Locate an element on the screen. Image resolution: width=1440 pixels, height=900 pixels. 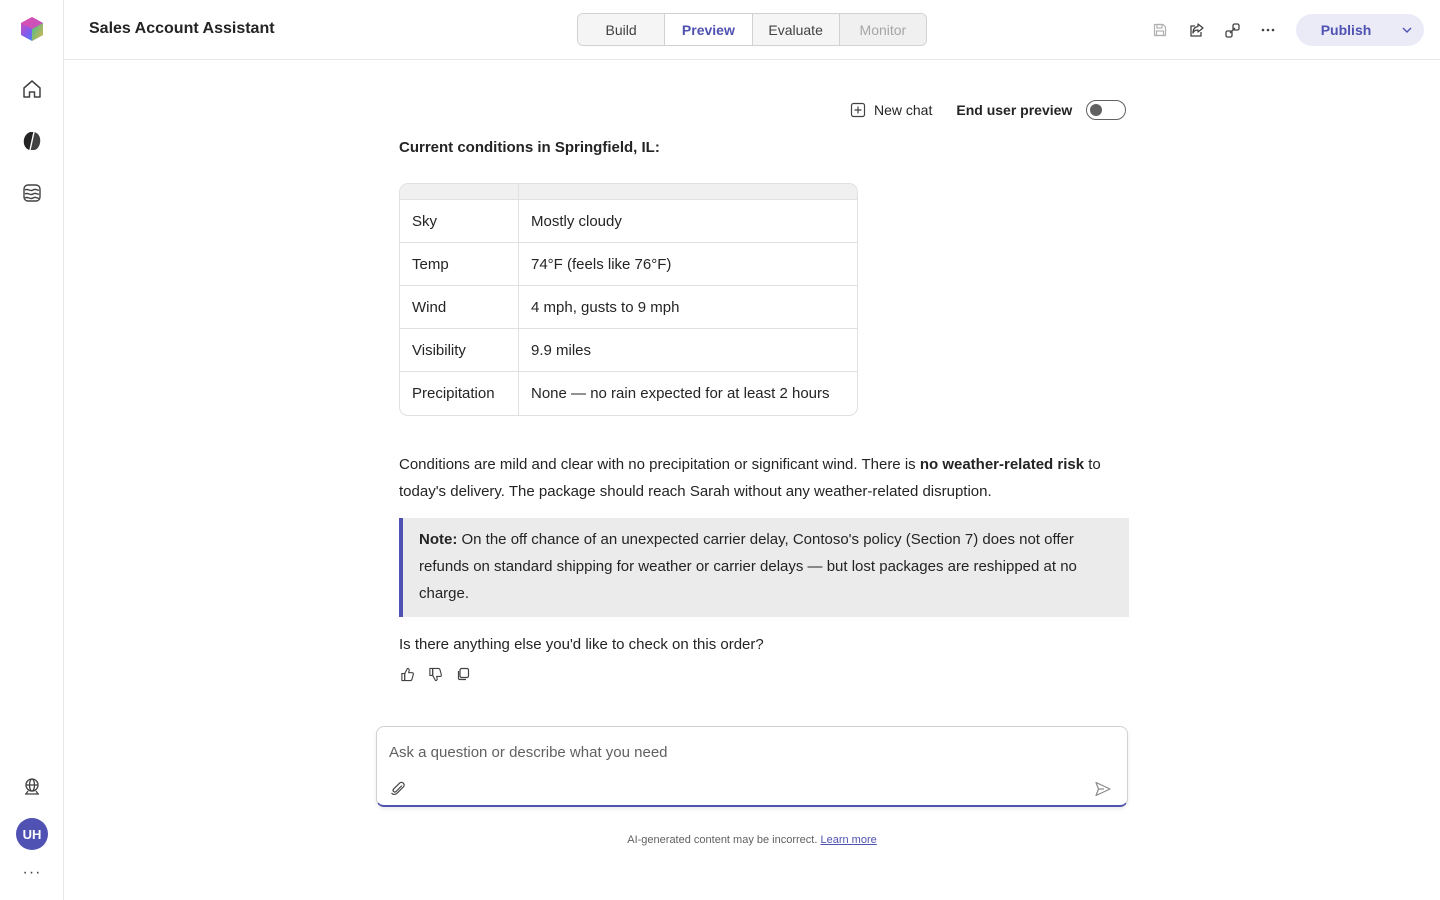
disclaimer-text: AI-generated content may be incorrect. is located at coordinates (722, 840).